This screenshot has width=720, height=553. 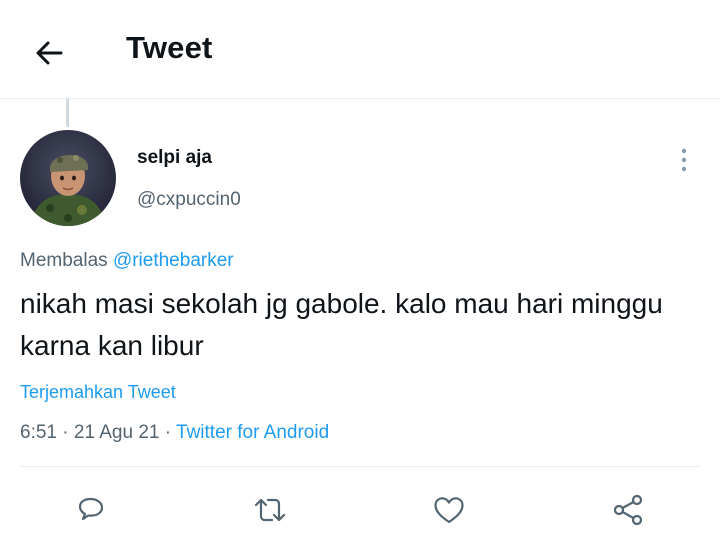 What do you see at coordinates (67, 113) in the screenshot?
I see `thread-connector-line` at bounding box center [67, 113].